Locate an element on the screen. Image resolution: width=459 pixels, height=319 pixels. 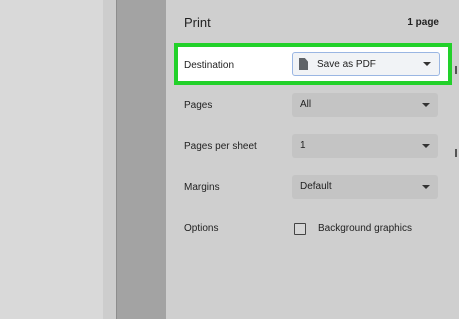
pages-select: All is located at coordinates (365, 105).